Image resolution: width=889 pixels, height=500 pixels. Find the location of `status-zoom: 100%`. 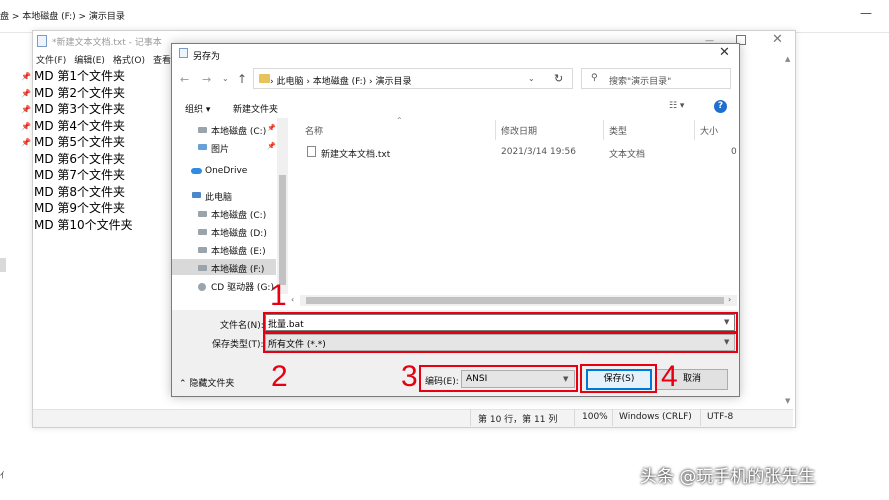

status-zoom: 100% is located at coordinates (595, 417).